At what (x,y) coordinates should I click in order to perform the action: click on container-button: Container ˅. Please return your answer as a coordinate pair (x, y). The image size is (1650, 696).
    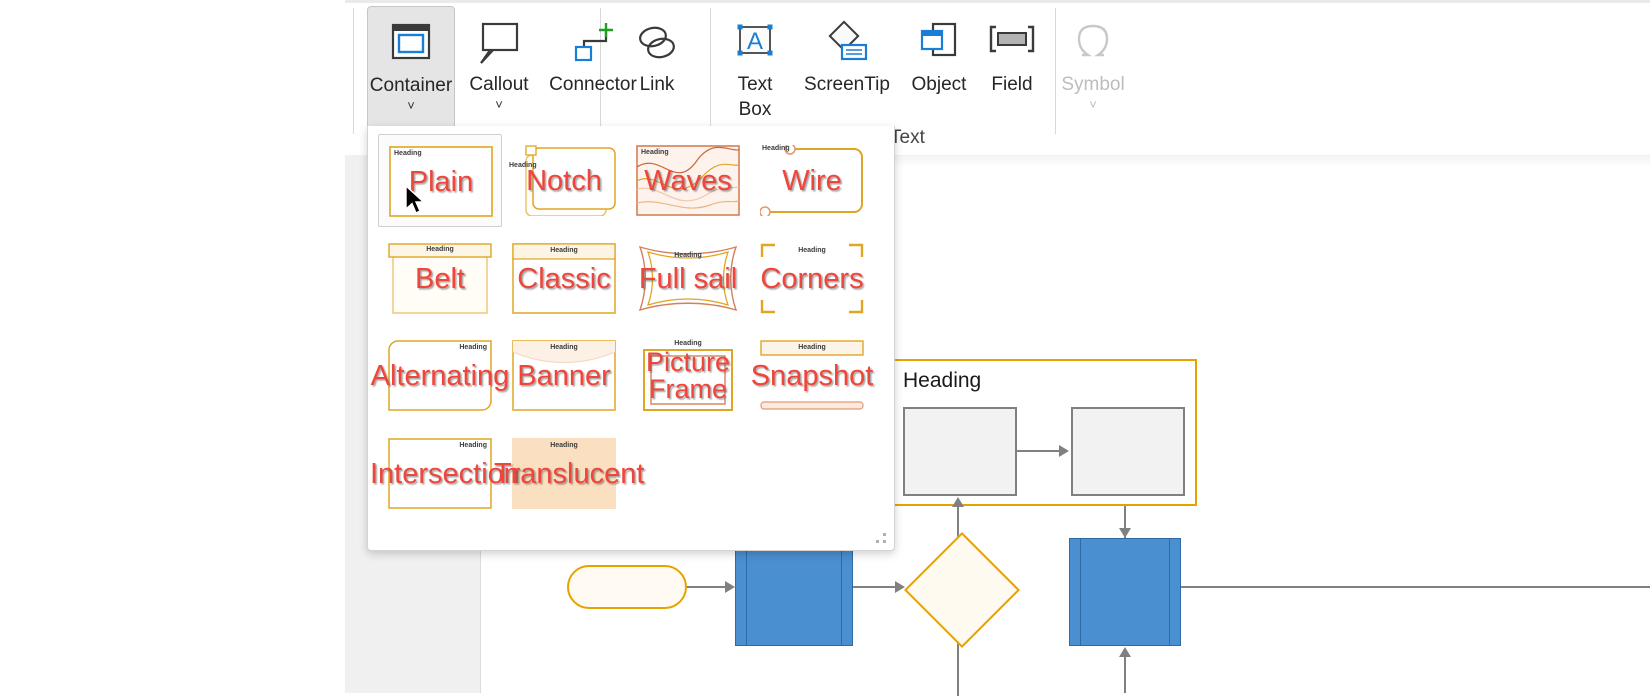
    Looking at the image, I should click on (411, 72).